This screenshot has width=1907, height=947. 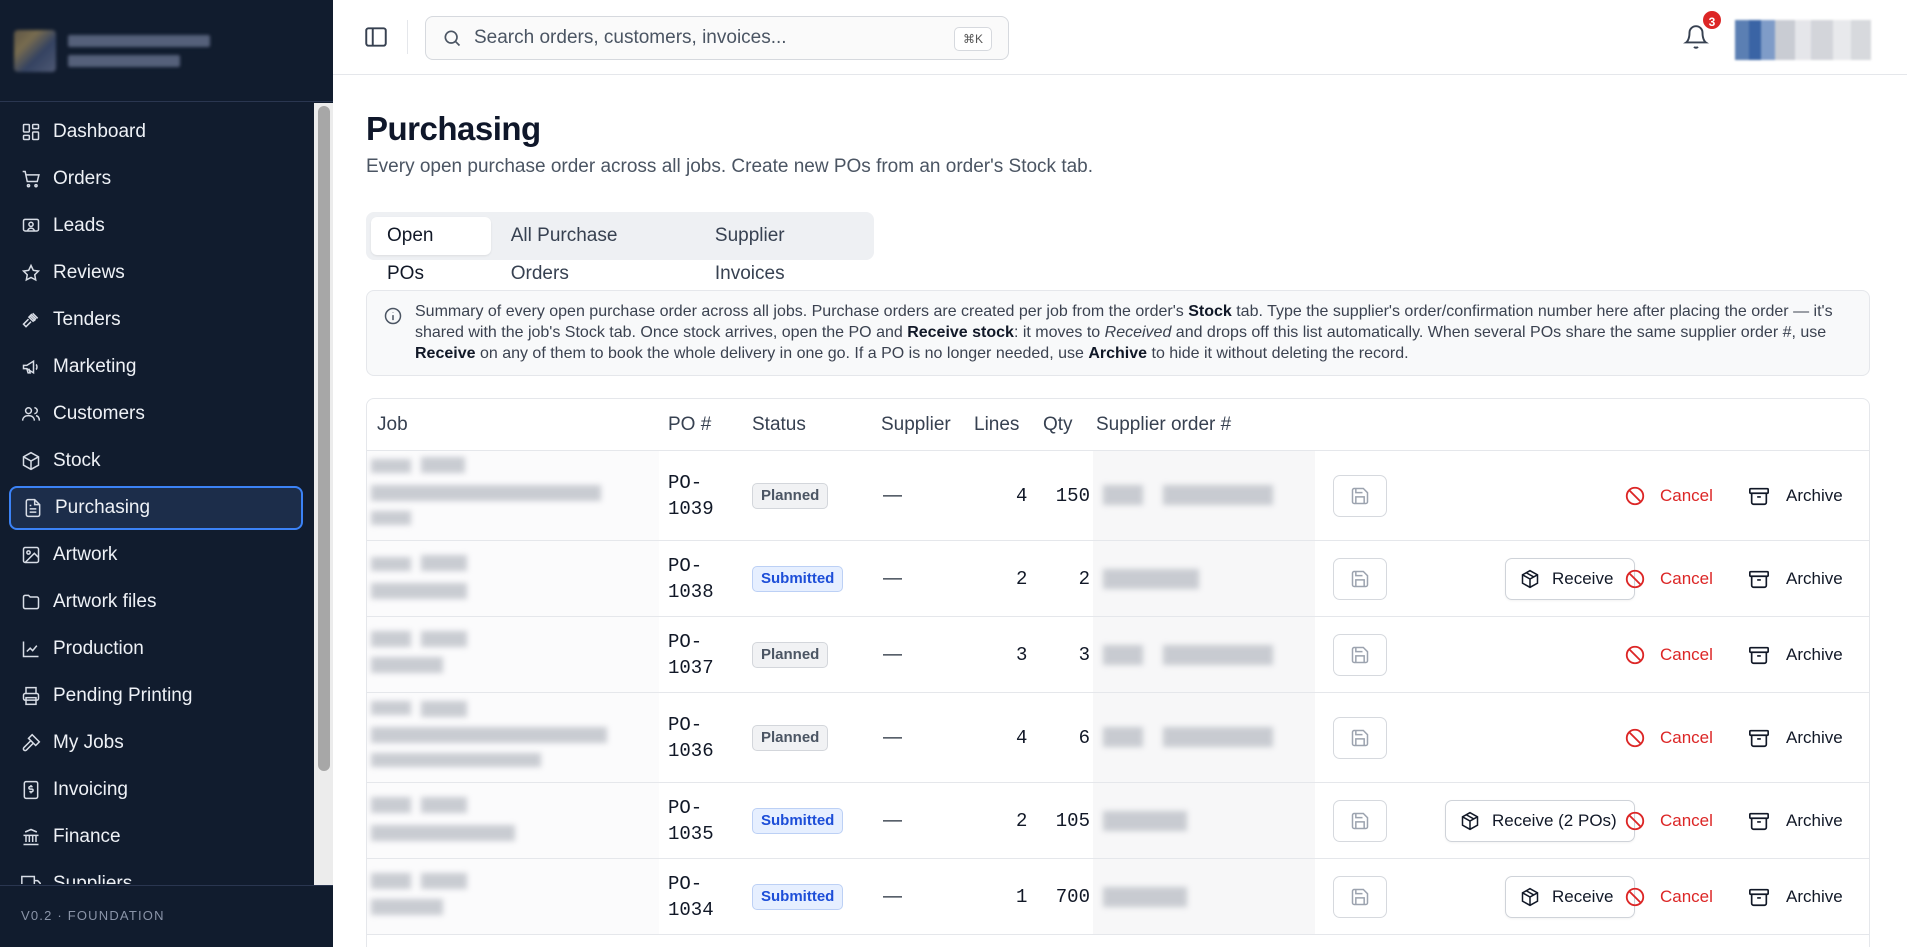 I want to click on sidebar-item-suppliers: Suppliers, so click(x=156, y=873).